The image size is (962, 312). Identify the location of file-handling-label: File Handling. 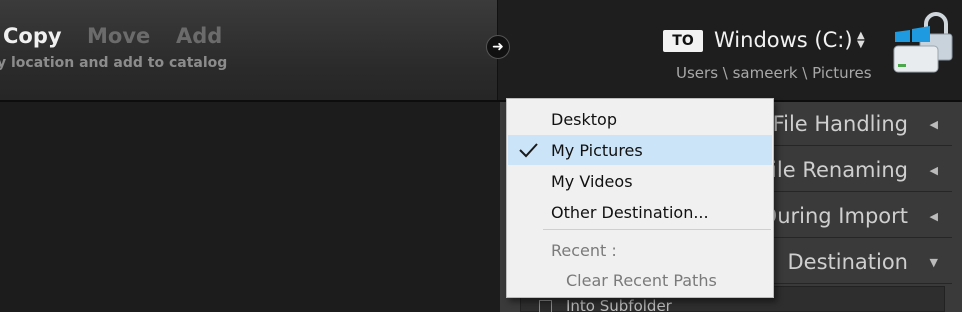
(840, 124).